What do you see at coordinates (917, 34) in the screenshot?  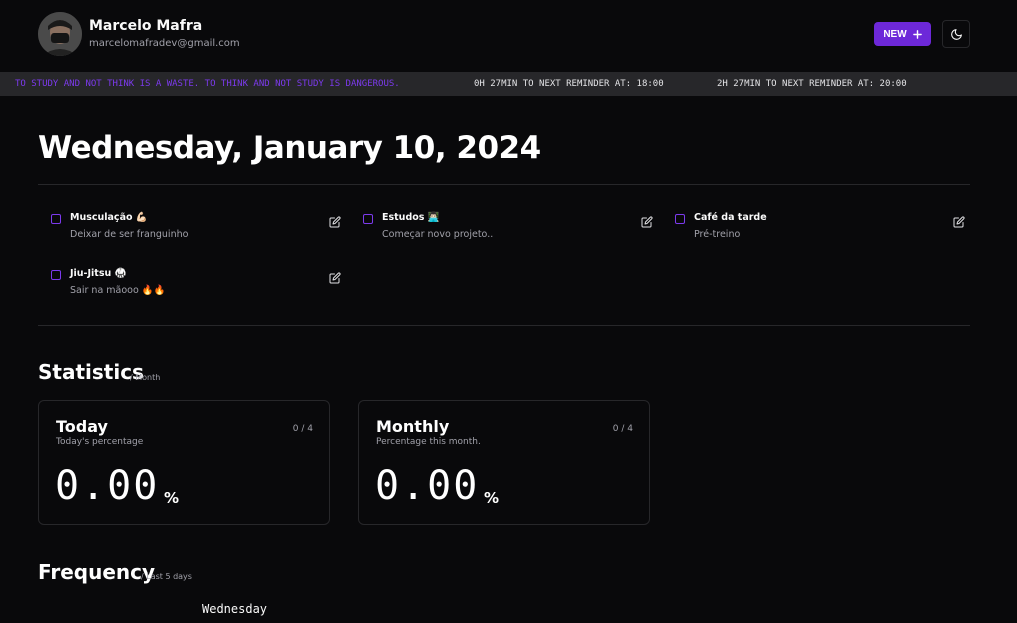 I see `plus-icon` at bounding box center [917, 34].